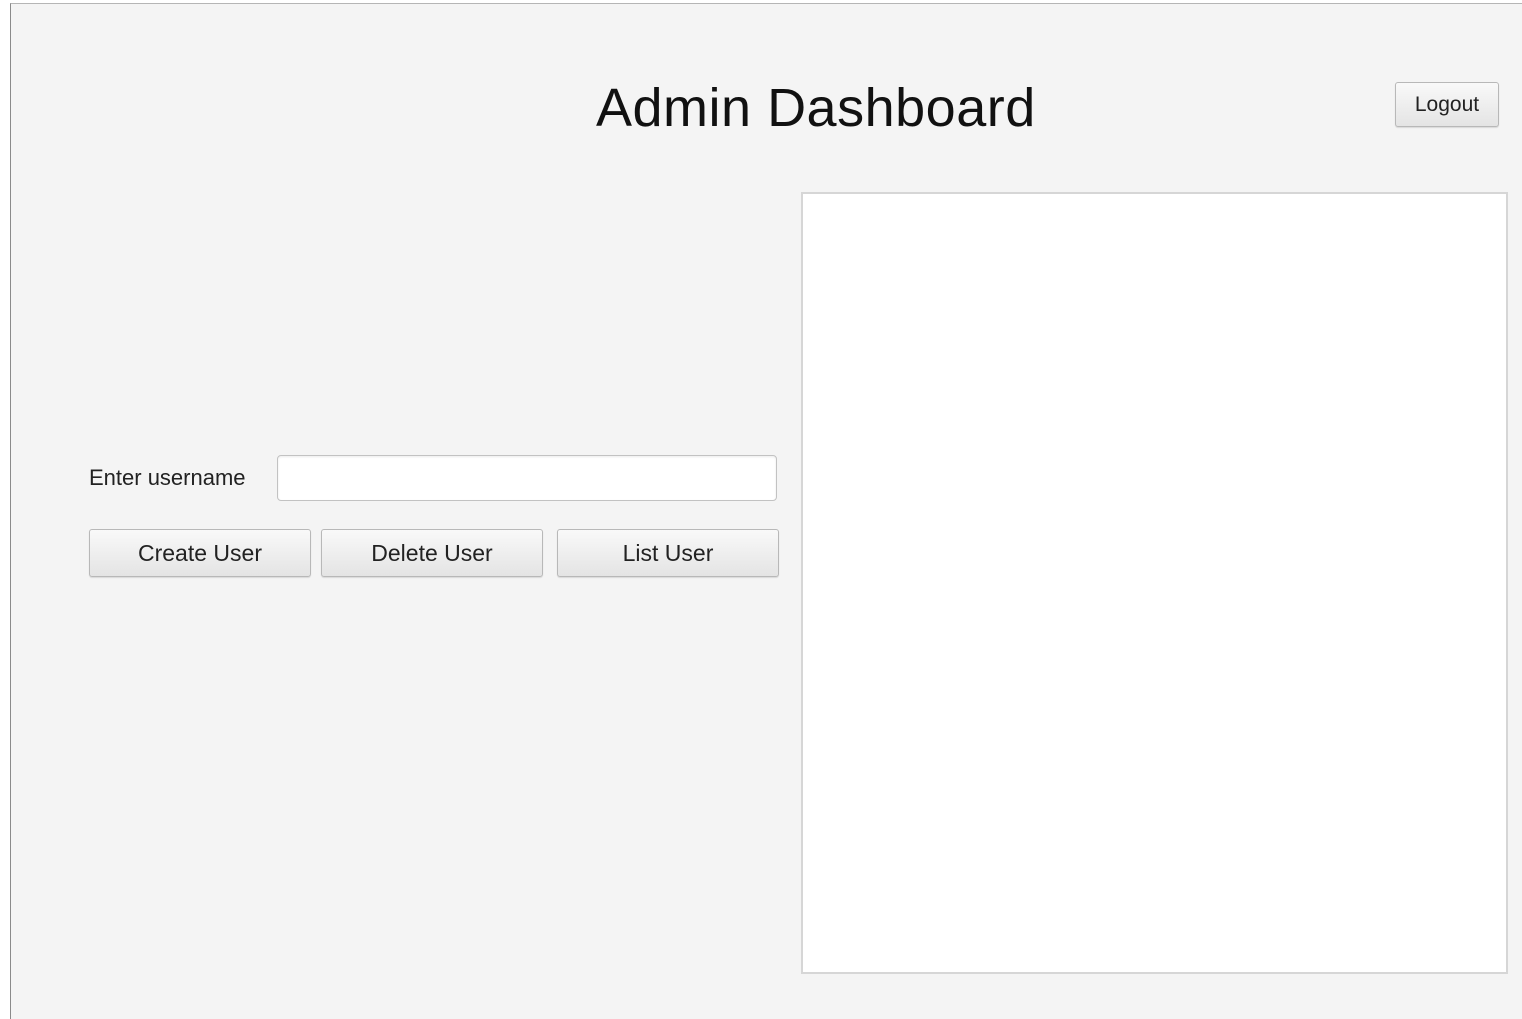  What do you see at coordinates (816, 108) in the screenshot?
I see `page-title: Admin Dashboard` at bounding box center [816, 108].